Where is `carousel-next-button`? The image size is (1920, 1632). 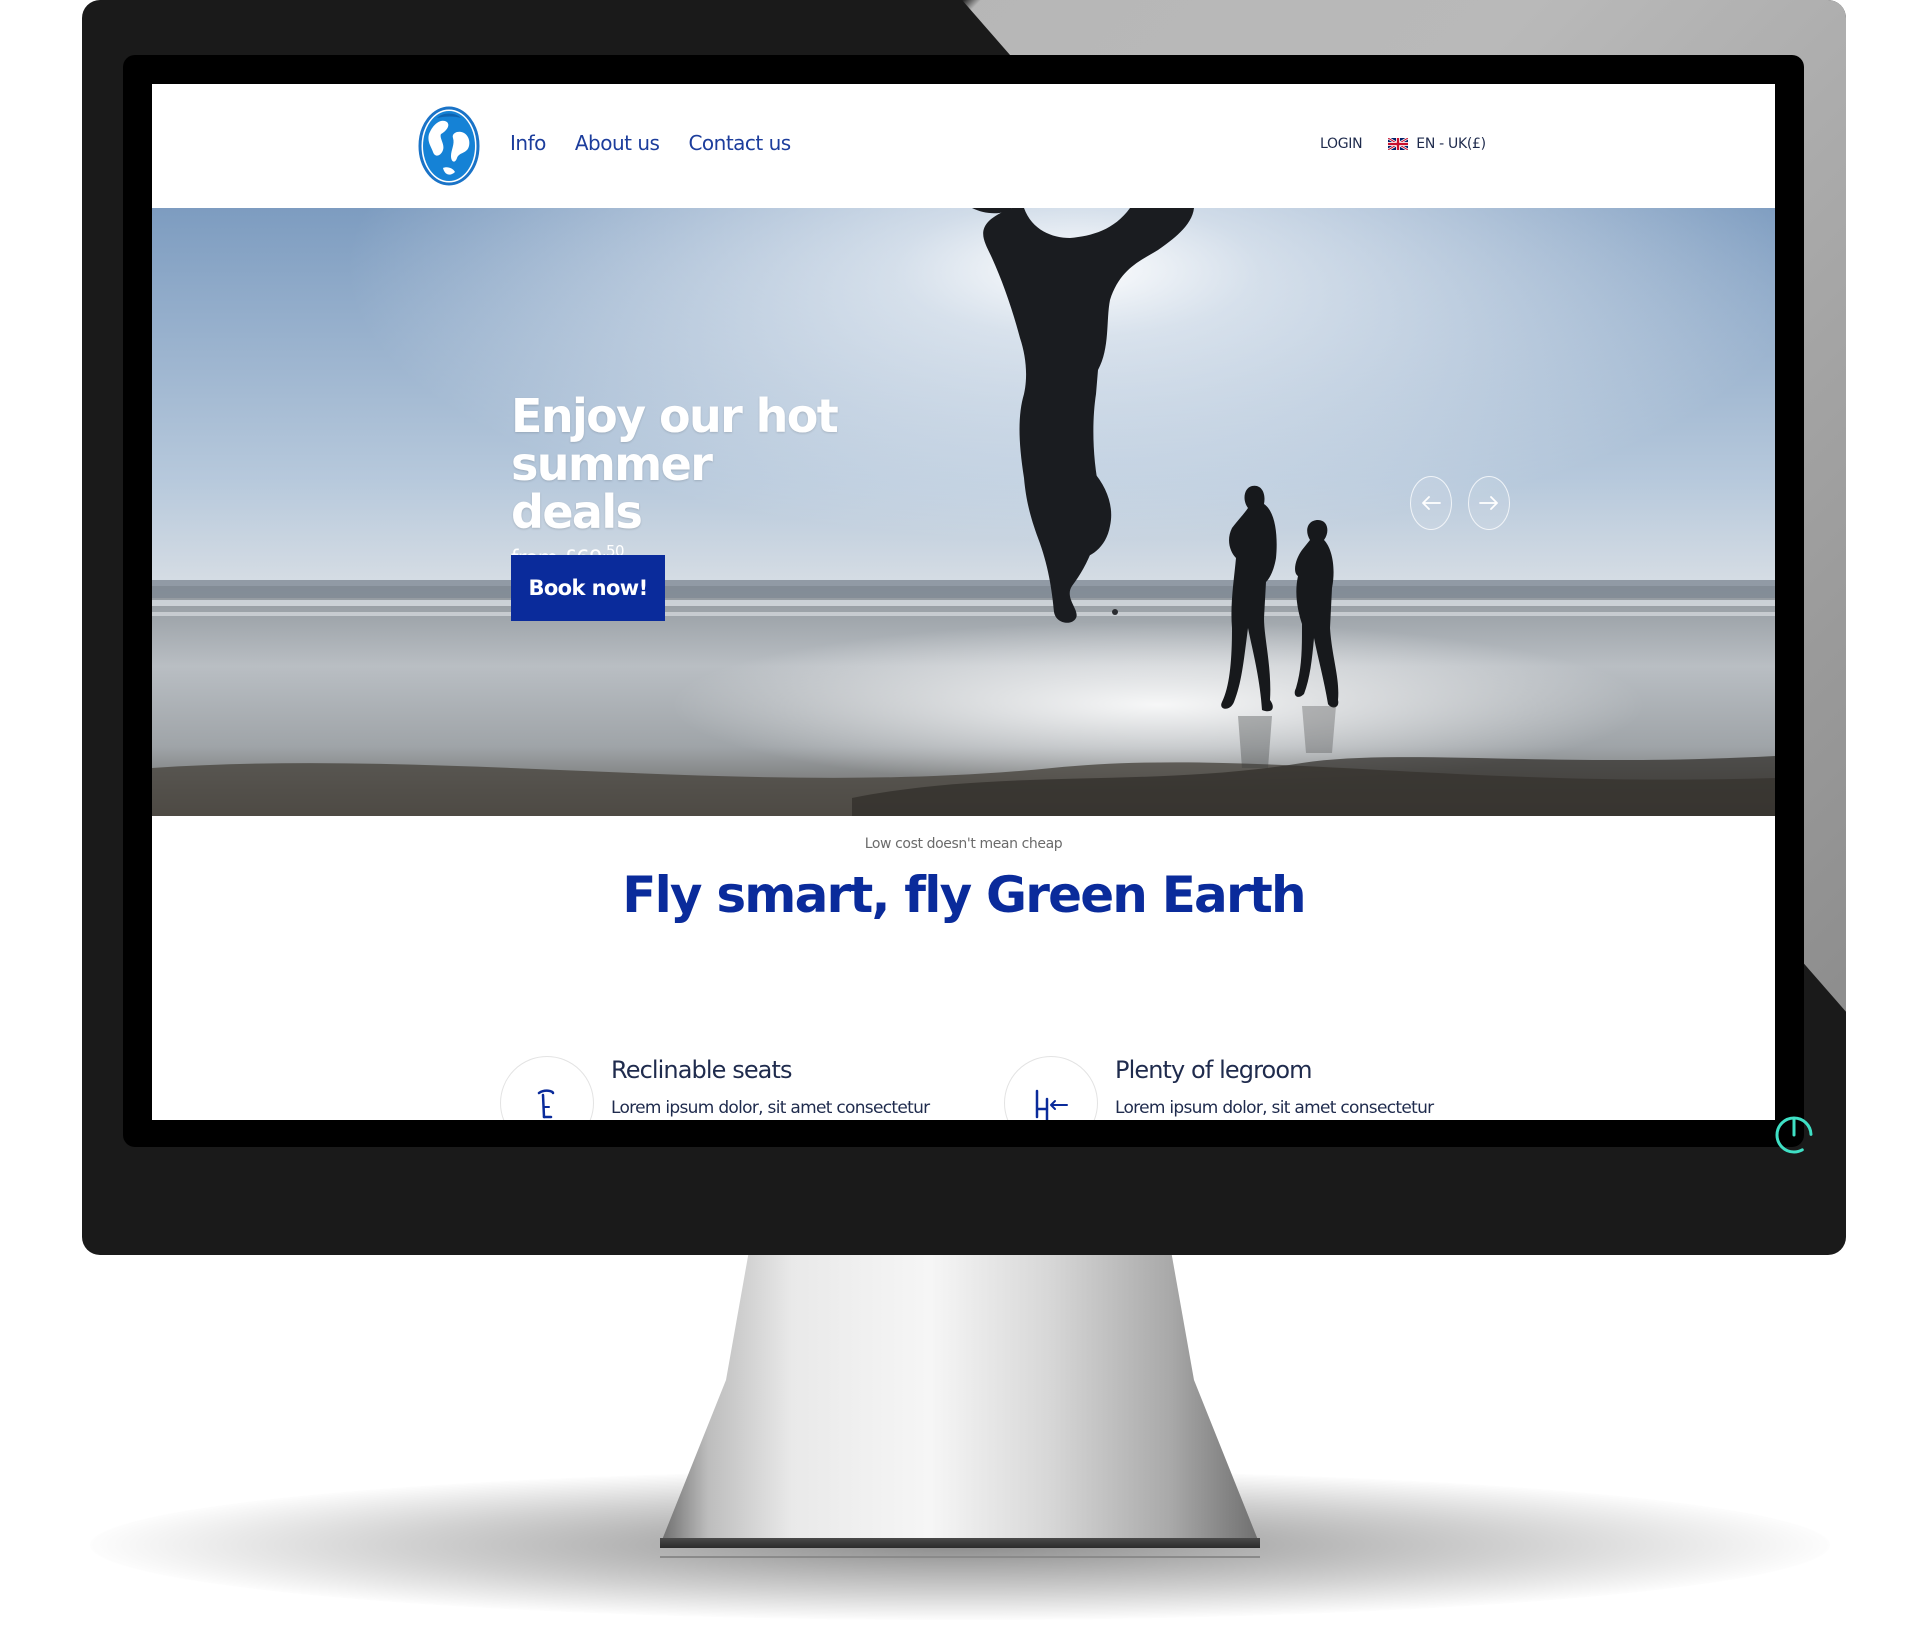
carousel-next-button is located at coordinates (1489, 503).